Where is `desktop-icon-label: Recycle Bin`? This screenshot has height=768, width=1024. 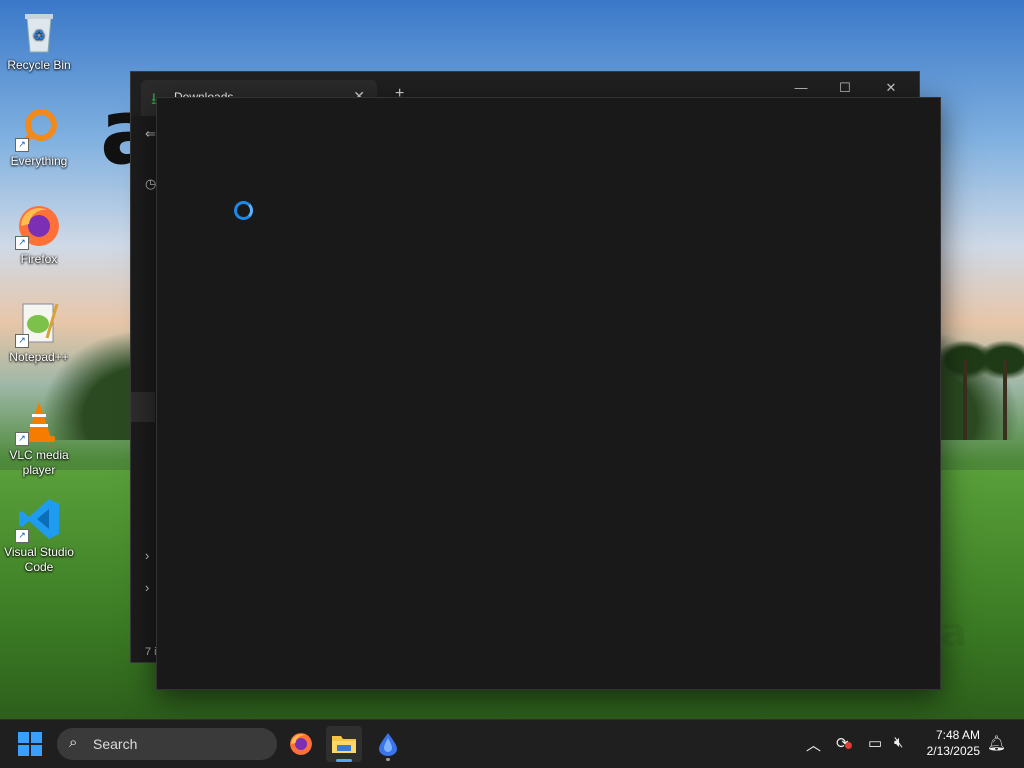 desktop-icon-label: Recycle Bin is located at coordinates (39, 65).